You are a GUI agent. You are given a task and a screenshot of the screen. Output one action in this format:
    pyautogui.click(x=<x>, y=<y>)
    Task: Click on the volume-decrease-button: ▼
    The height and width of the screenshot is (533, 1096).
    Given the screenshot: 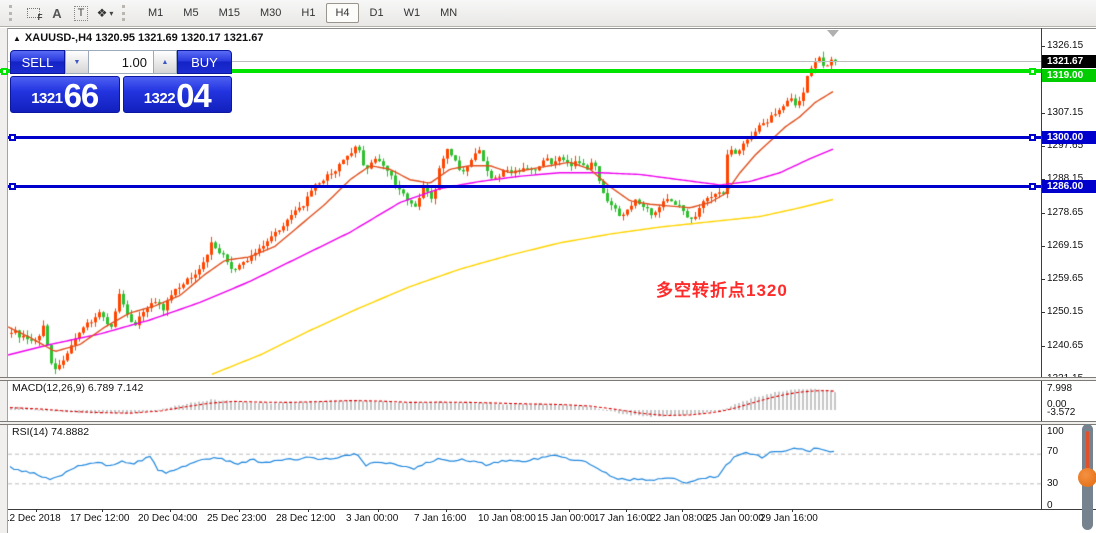 What is the action you would take?
    pyautogui.click(x=77, y=62)
    